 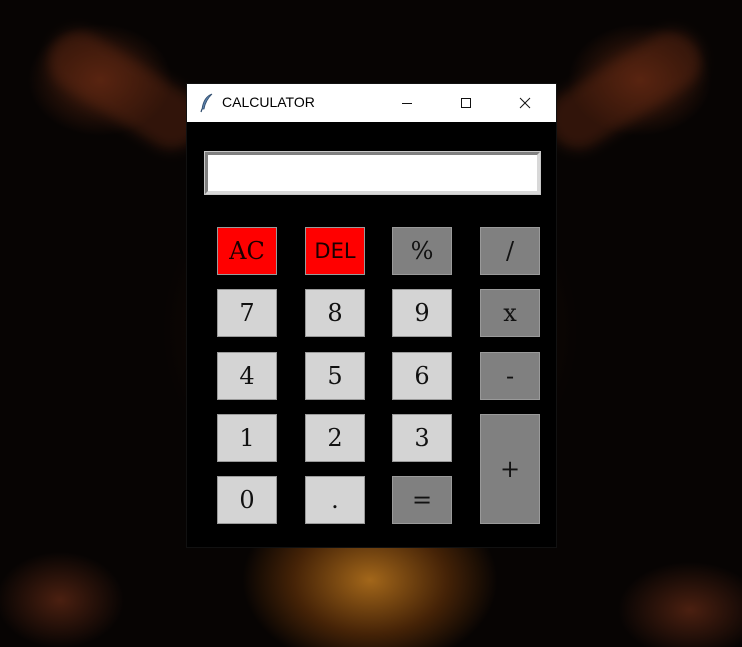 What do you see at coordinates (335, 376) in the screenshot?
I see `digit-5-button: 5` at bounding box center [335, 376].